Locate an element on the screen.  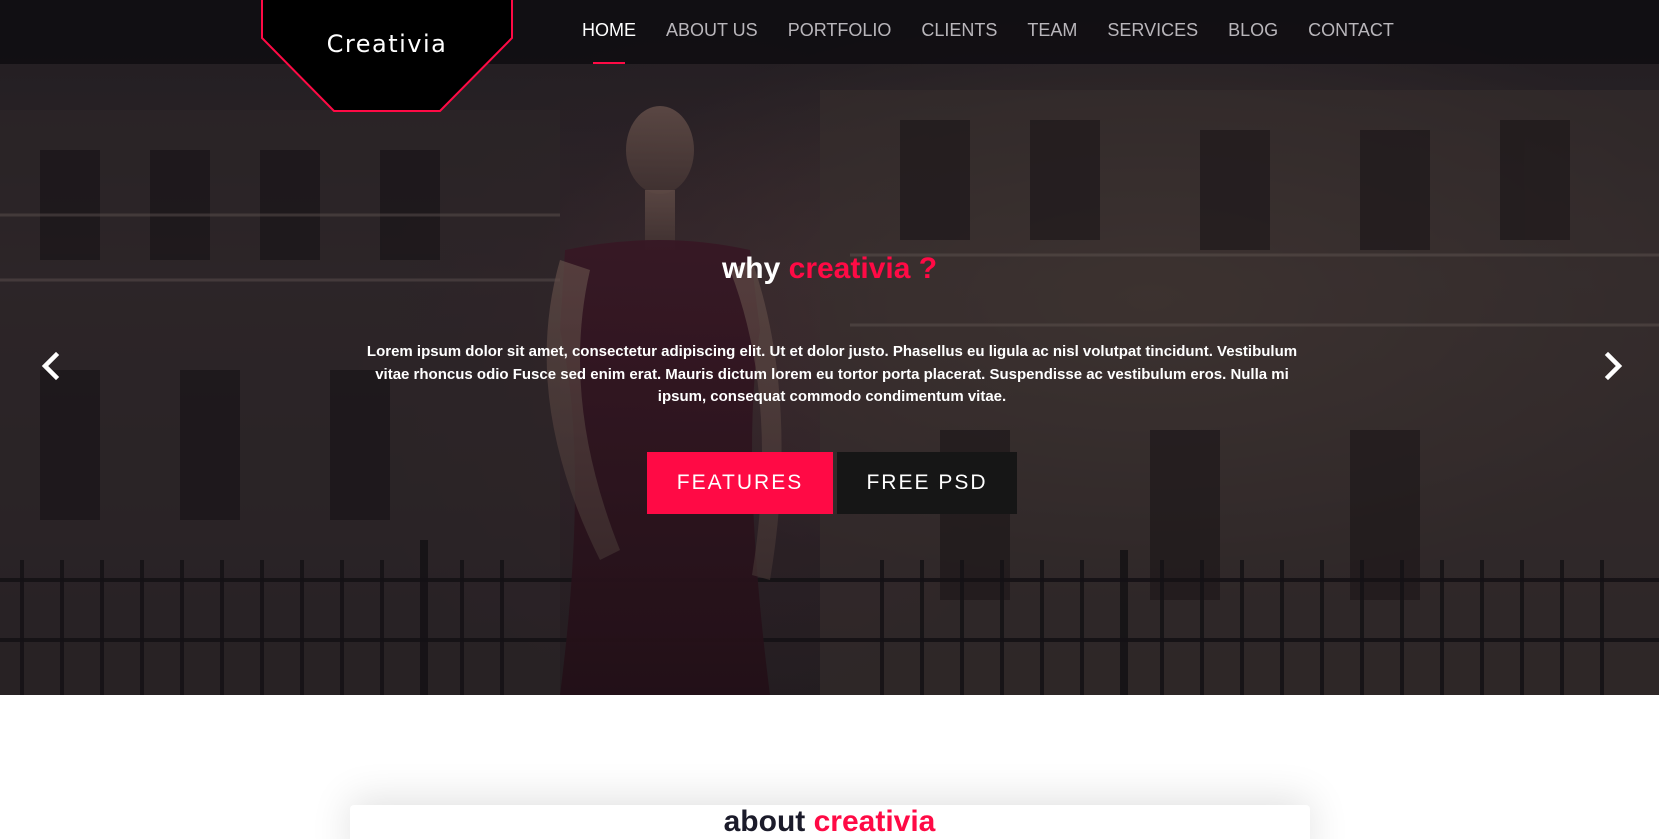
nav-item-blog: BLOG is located at coordinates (1253, 32).